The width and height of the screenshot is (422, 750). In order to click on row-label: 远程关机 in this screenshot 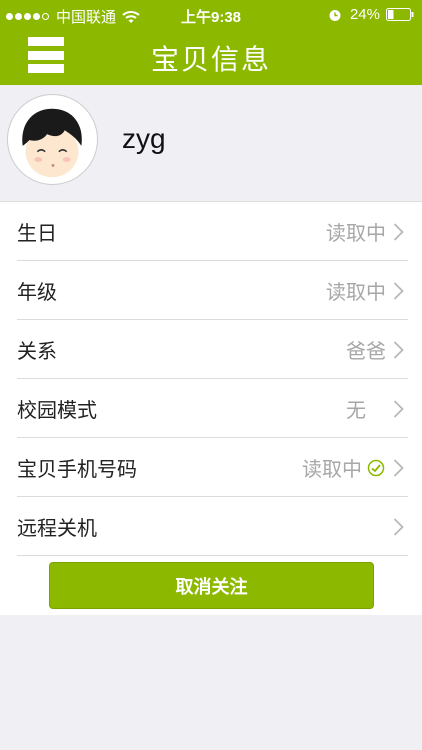, I will do `click(57, 528)`.